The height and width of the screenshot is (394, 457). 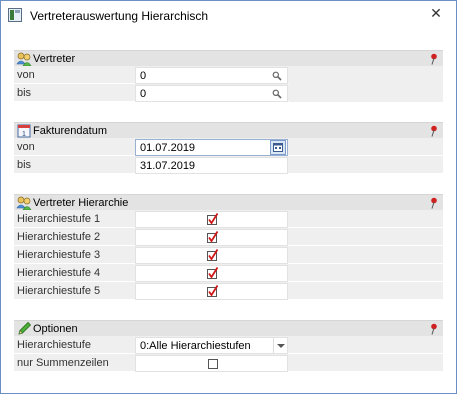 What do you see at coordinates (59, 219) in the screenshot?
I see `field-label: Hierarchiestufe 1` at bounding box center [59, 219].